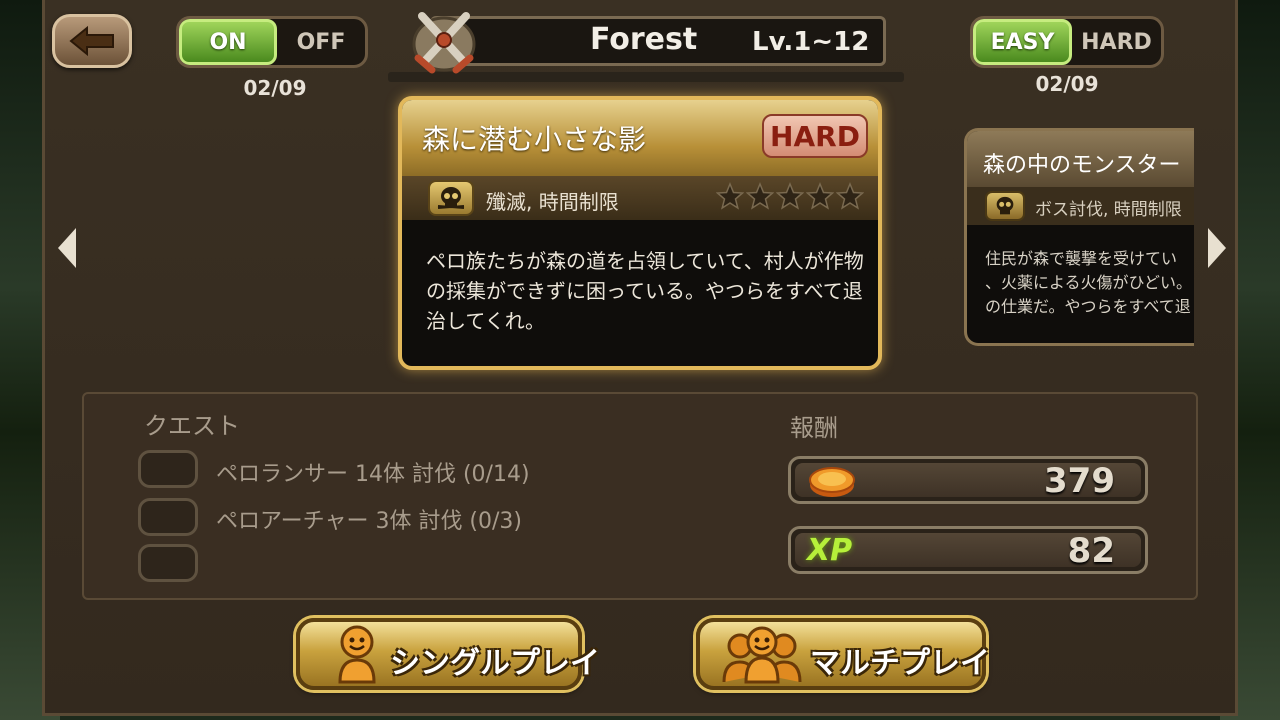 The image size is (1280, 720). I want to click on next-quest-title: 森の中のモンスター, so click(1082, 165).